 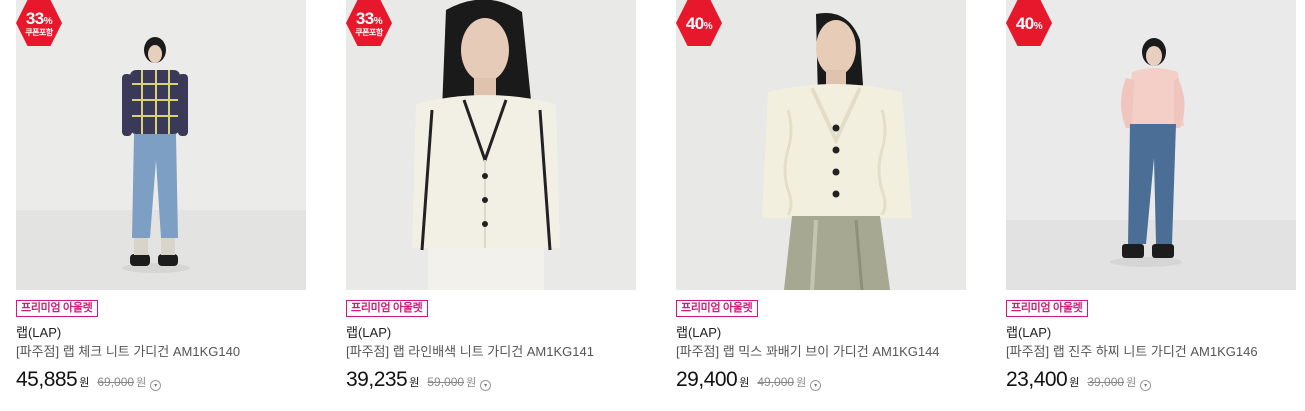 I want to click on original-price: 59,000, so click(x=446, y=382).